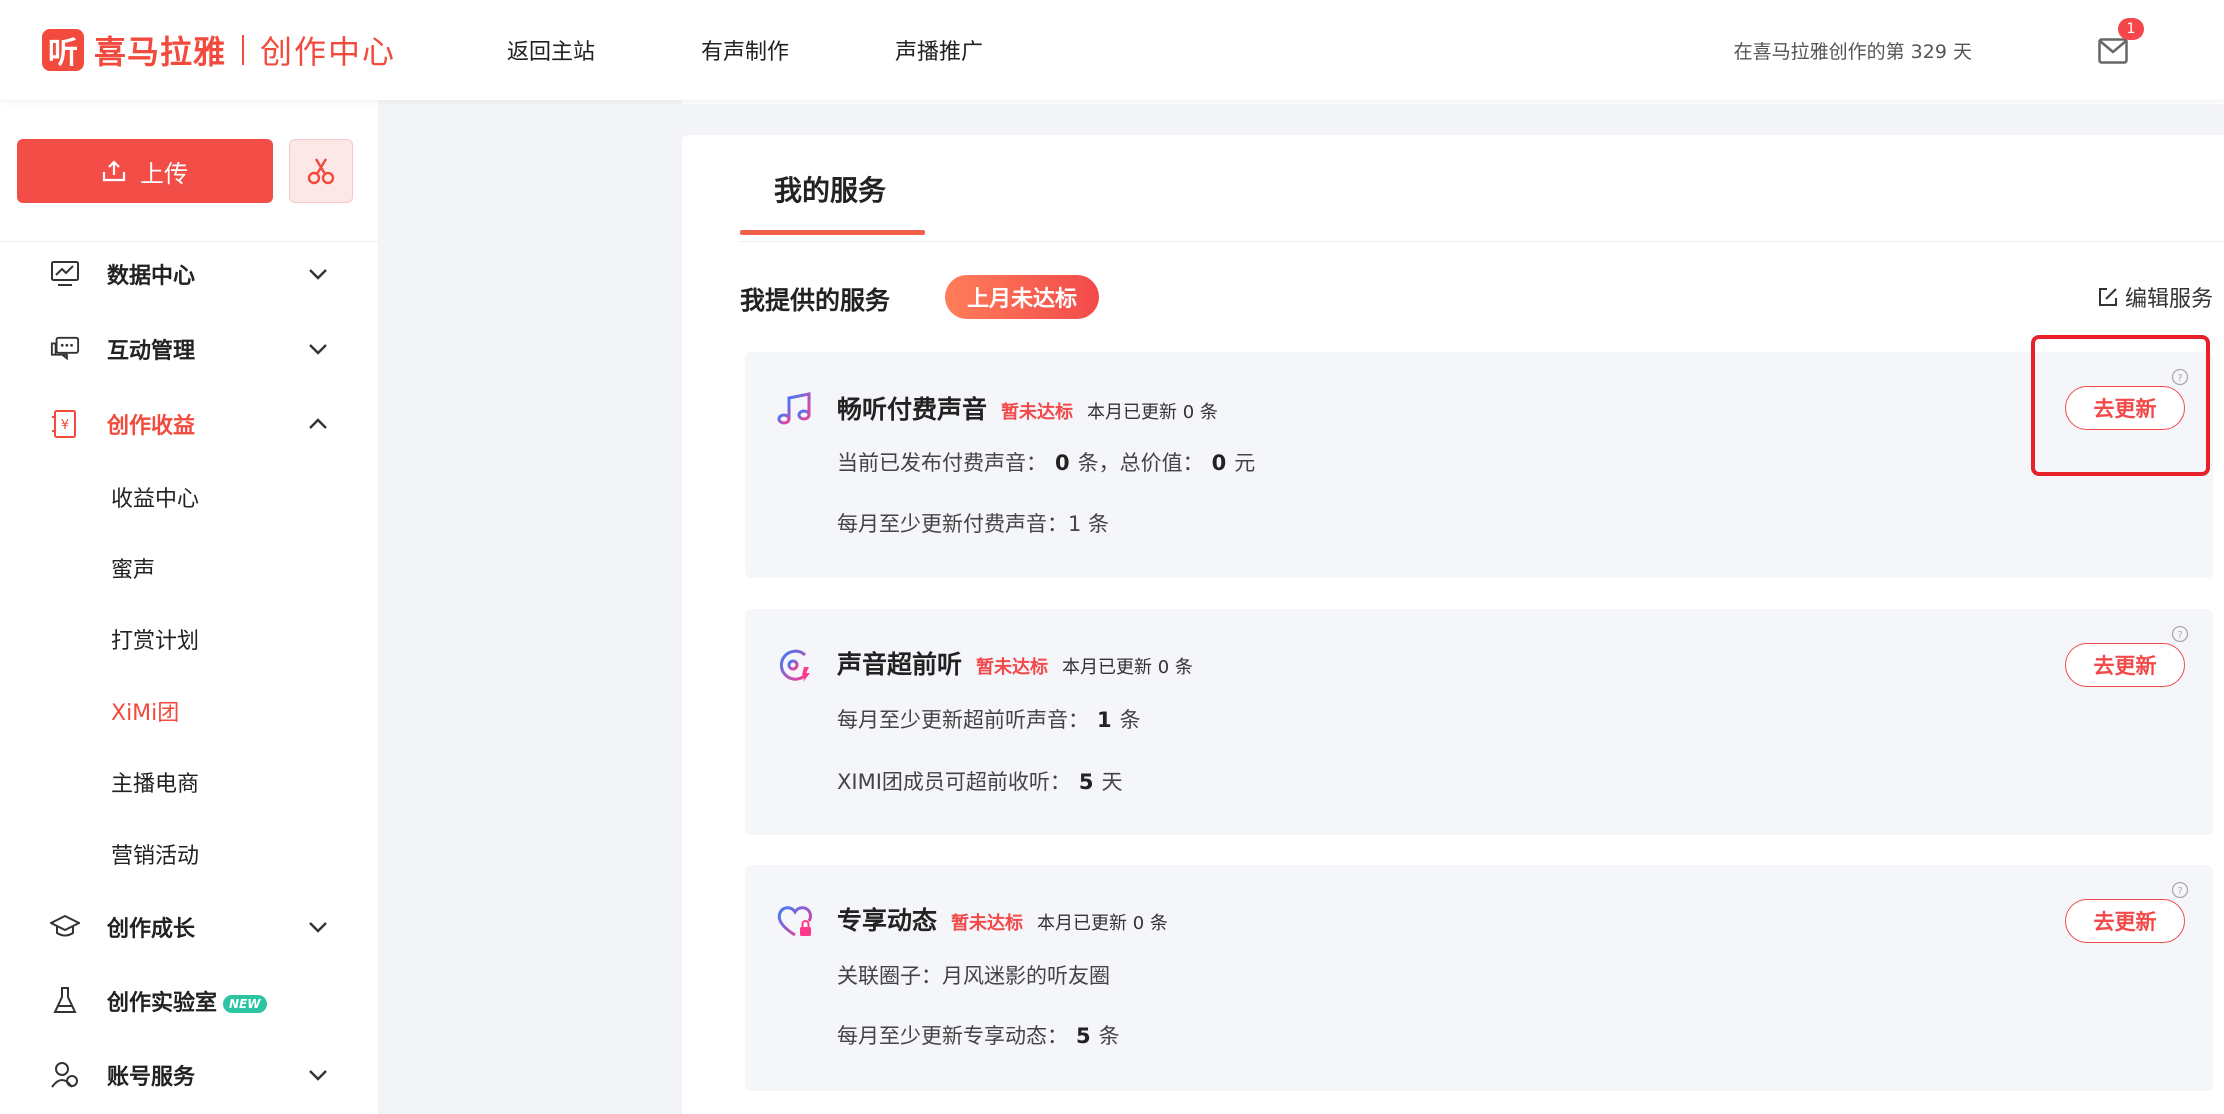 This screenshot has width=2224, height=1114. What do you see at coordinates (65, 274) in the screenshot?
I see `monitor-chart-icon` at bounding box center [65, 274].